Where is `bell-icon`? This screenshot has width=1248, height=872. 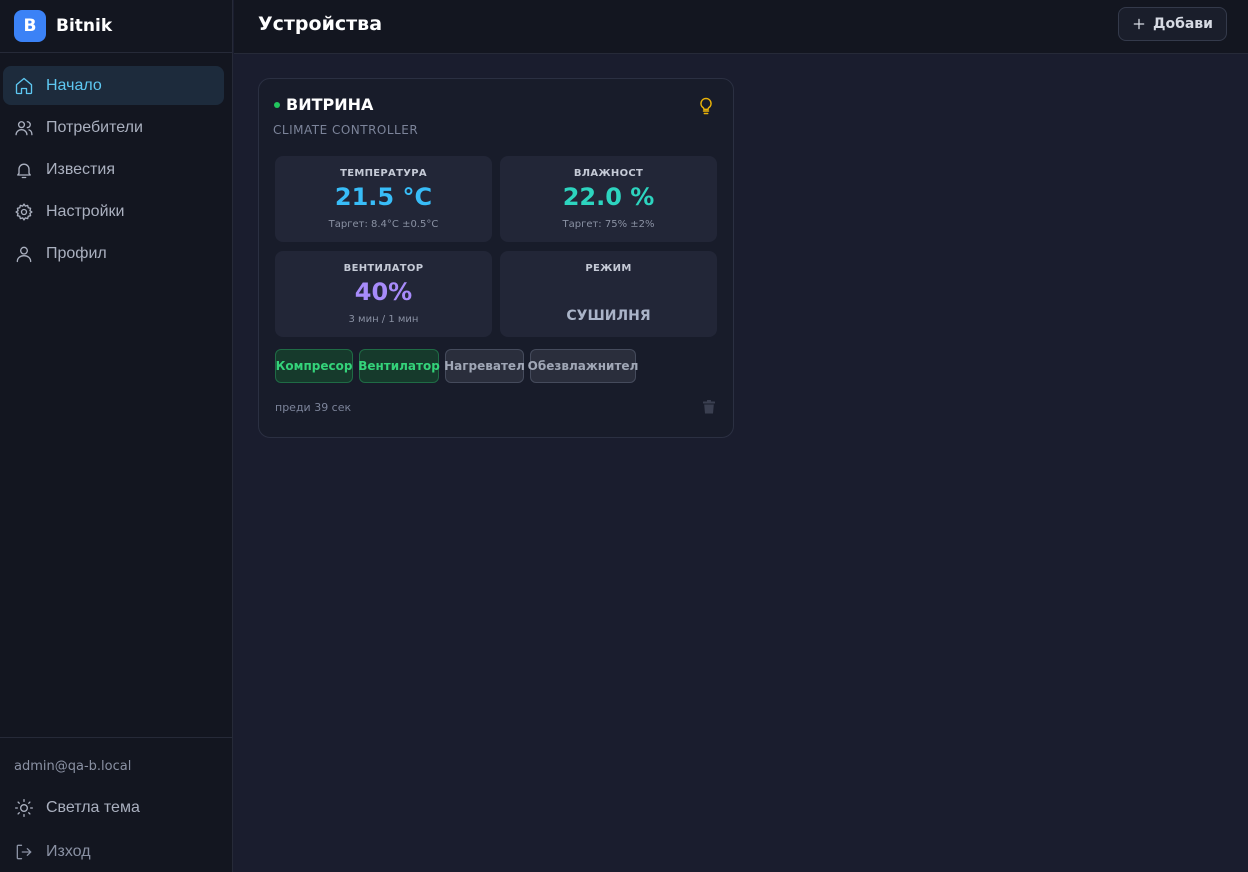 bell-icon is located at coordinates (24, 170).